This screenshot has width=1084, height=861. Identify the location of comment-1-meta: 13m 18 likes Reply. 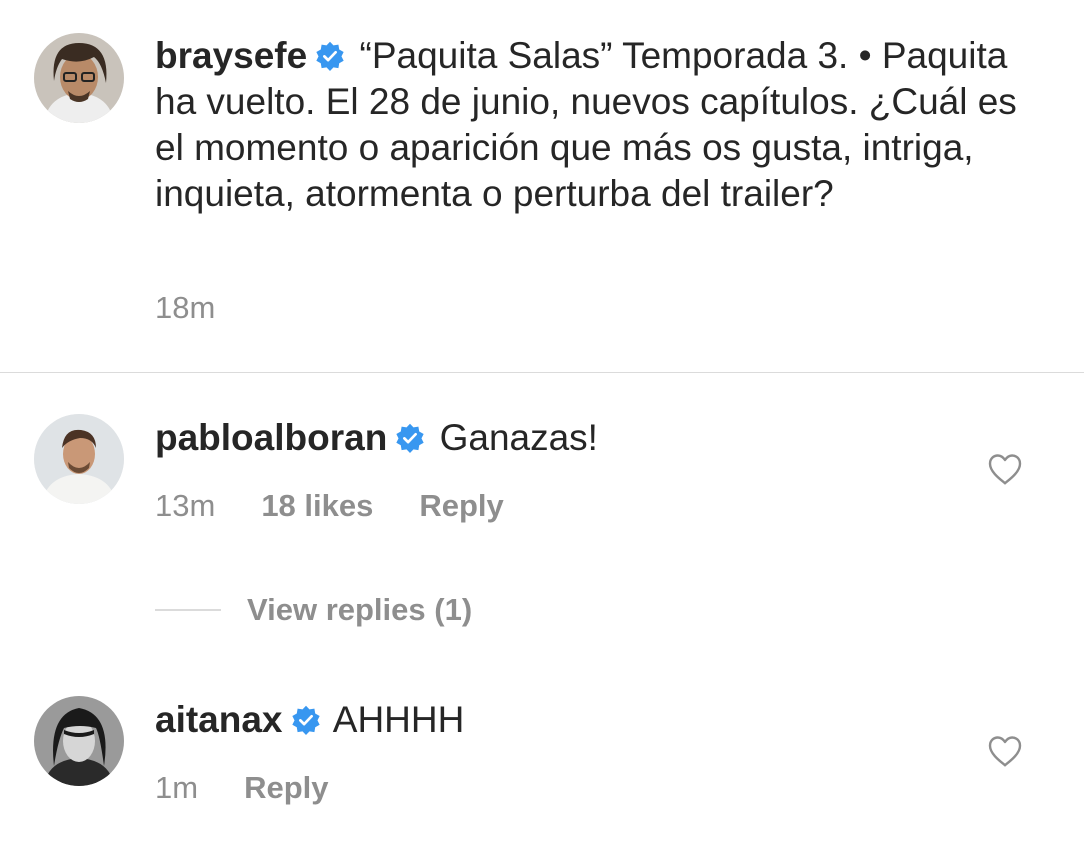
(329, 506).